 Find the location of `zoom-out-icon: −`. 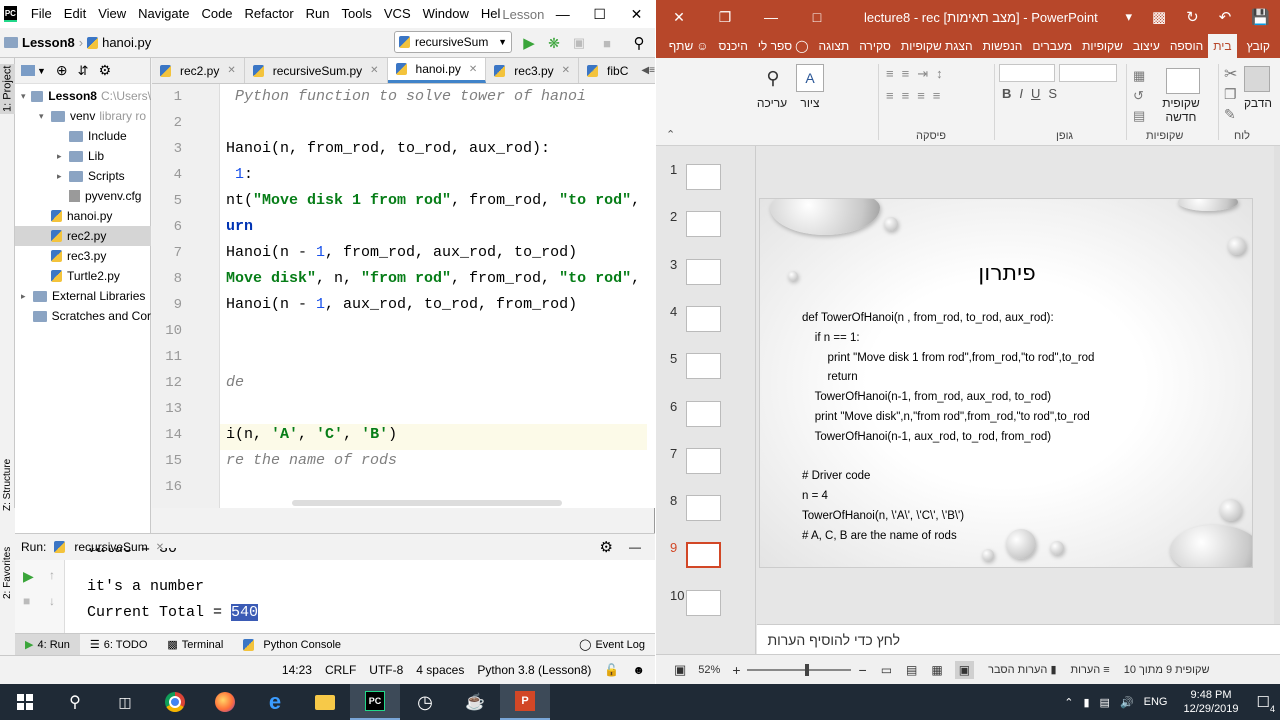

zoom-out-icon: − is located at coordinates (863, 670).